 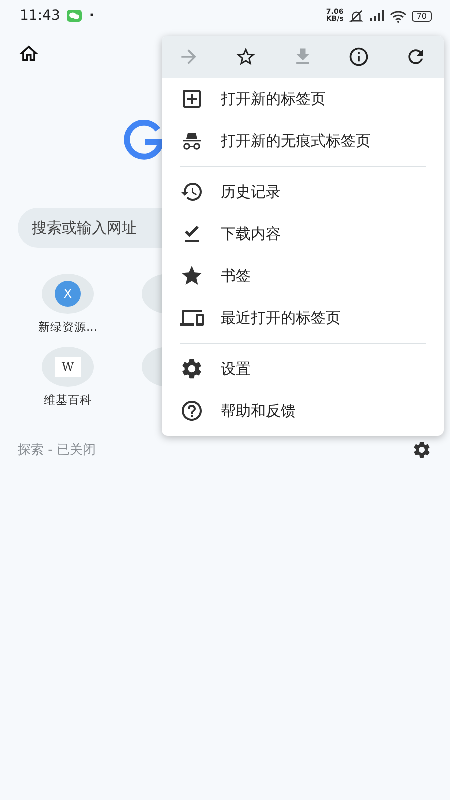 I want to click on menu-item: 打开新的标签页, so click(x=303, y=99).